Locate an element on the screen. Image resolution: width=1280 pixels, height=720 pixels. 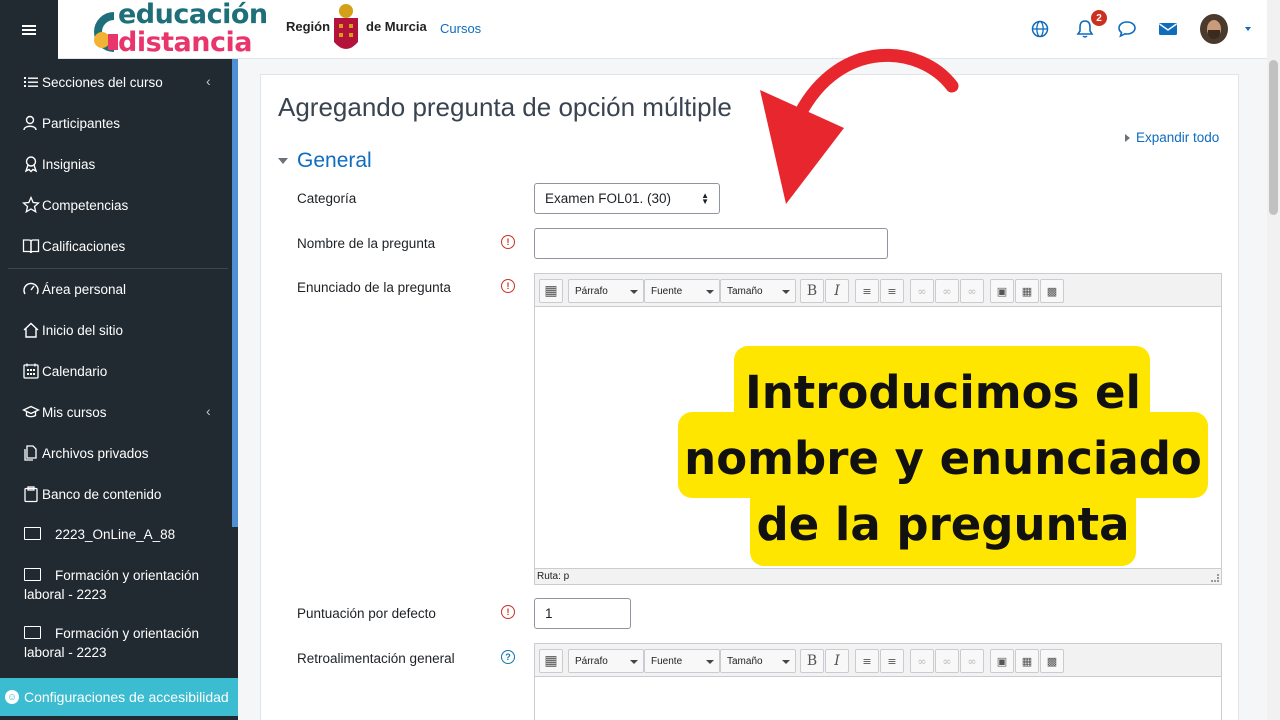
sidebar-item-participantes: Participantes is located at coordinates (71, 123).